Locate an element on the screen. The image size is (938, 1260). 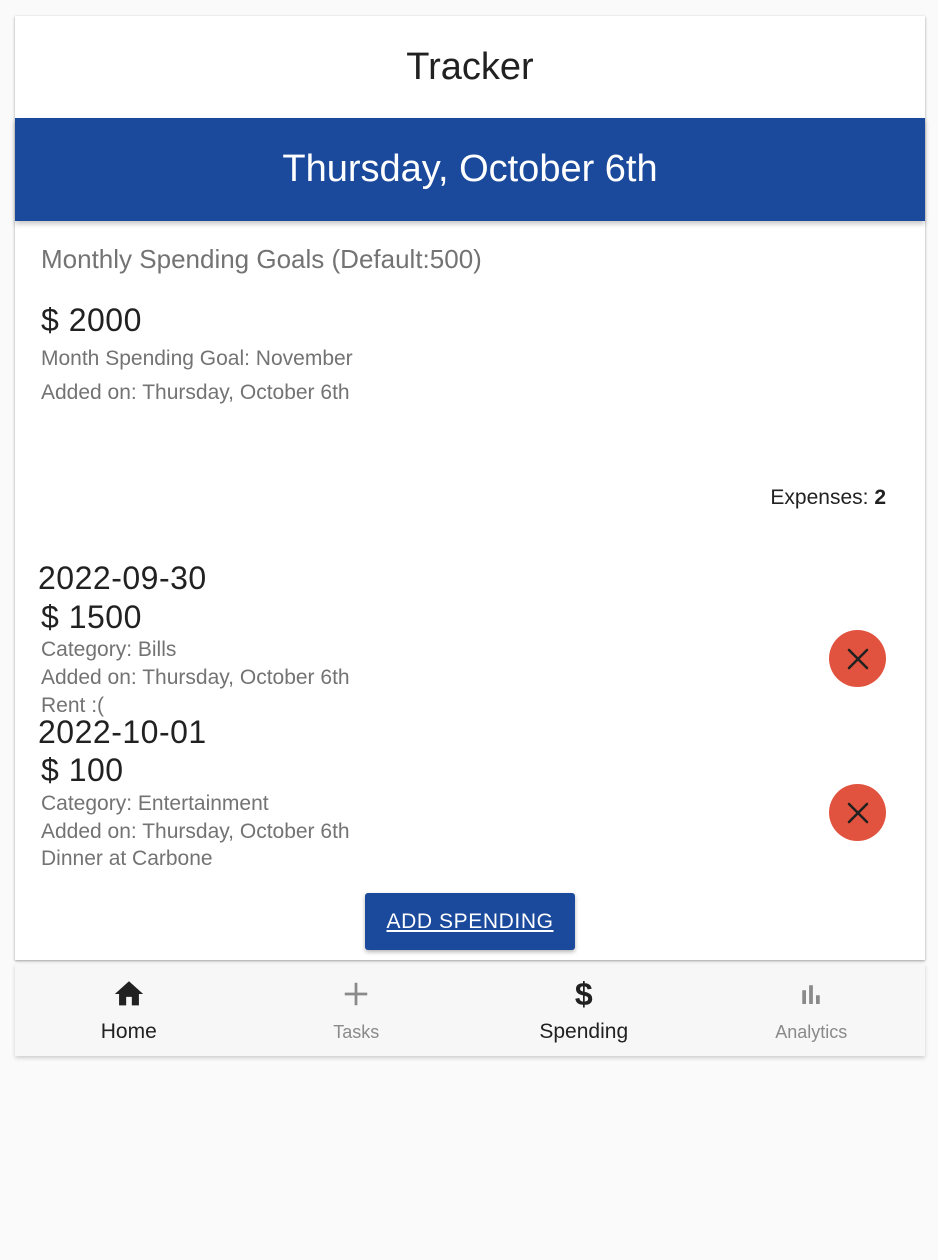
nav-item-analytics: Analytics is located at coordinates (812, 1010).